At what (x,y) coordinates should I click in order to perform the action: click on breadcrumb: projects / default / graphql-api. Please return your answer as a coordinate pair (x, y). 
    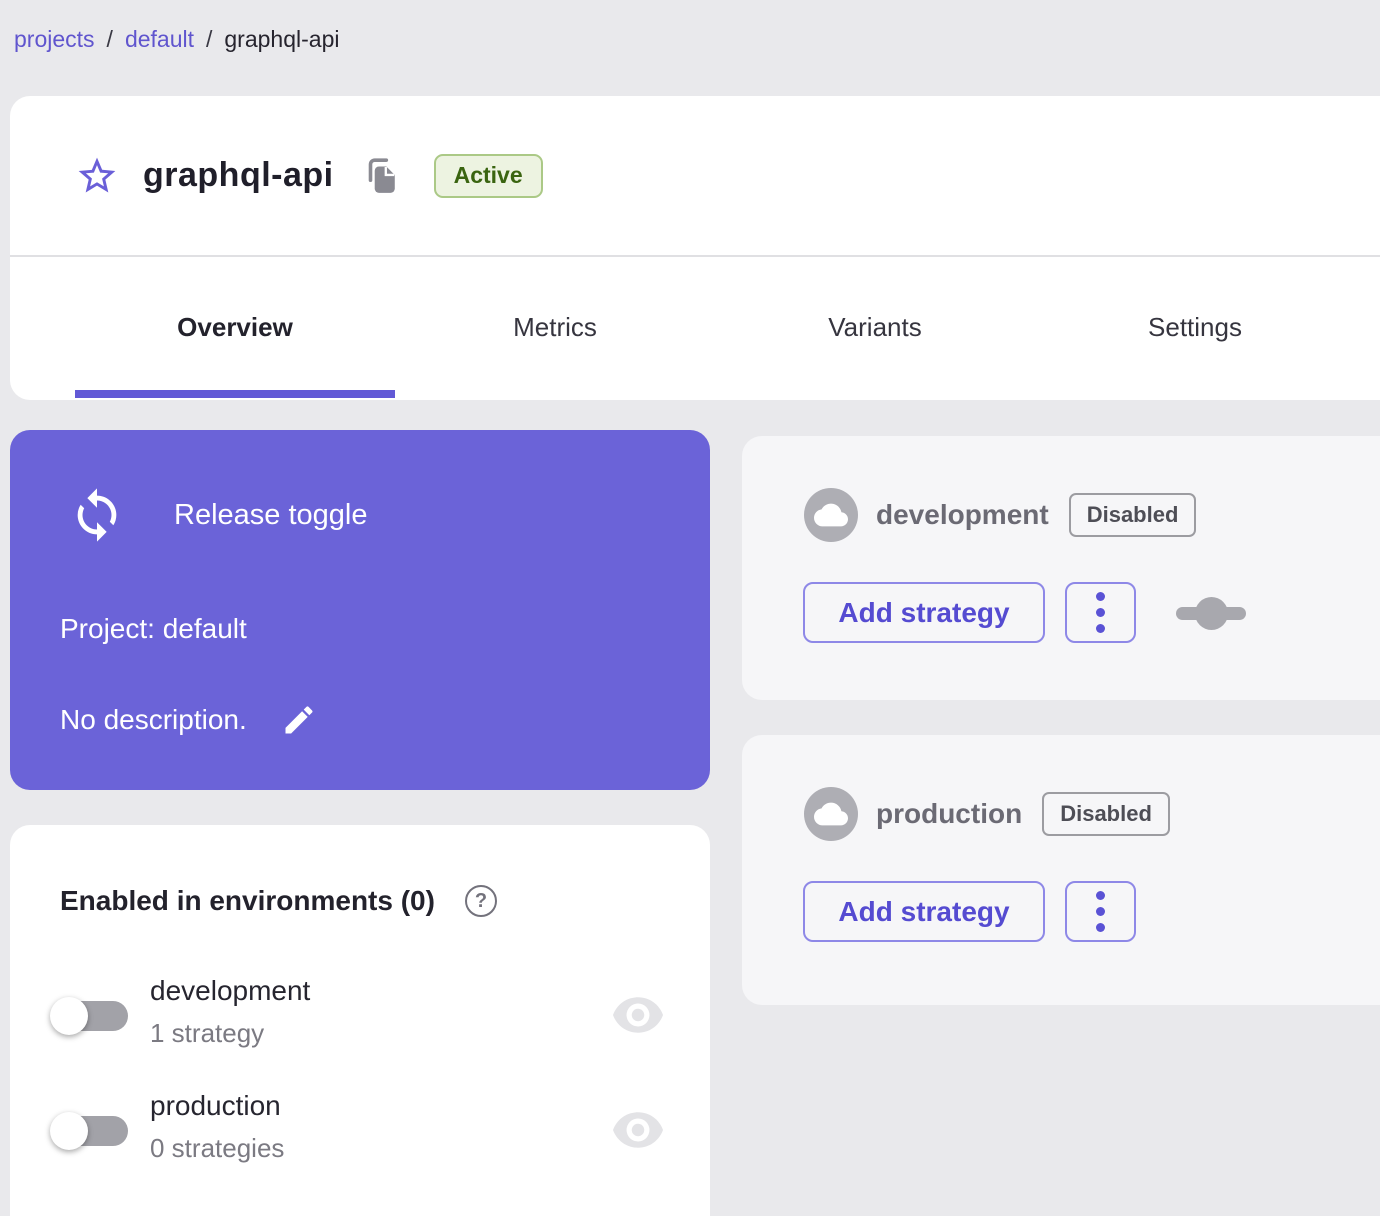
    Looking at the image, I should click on (176, 39).